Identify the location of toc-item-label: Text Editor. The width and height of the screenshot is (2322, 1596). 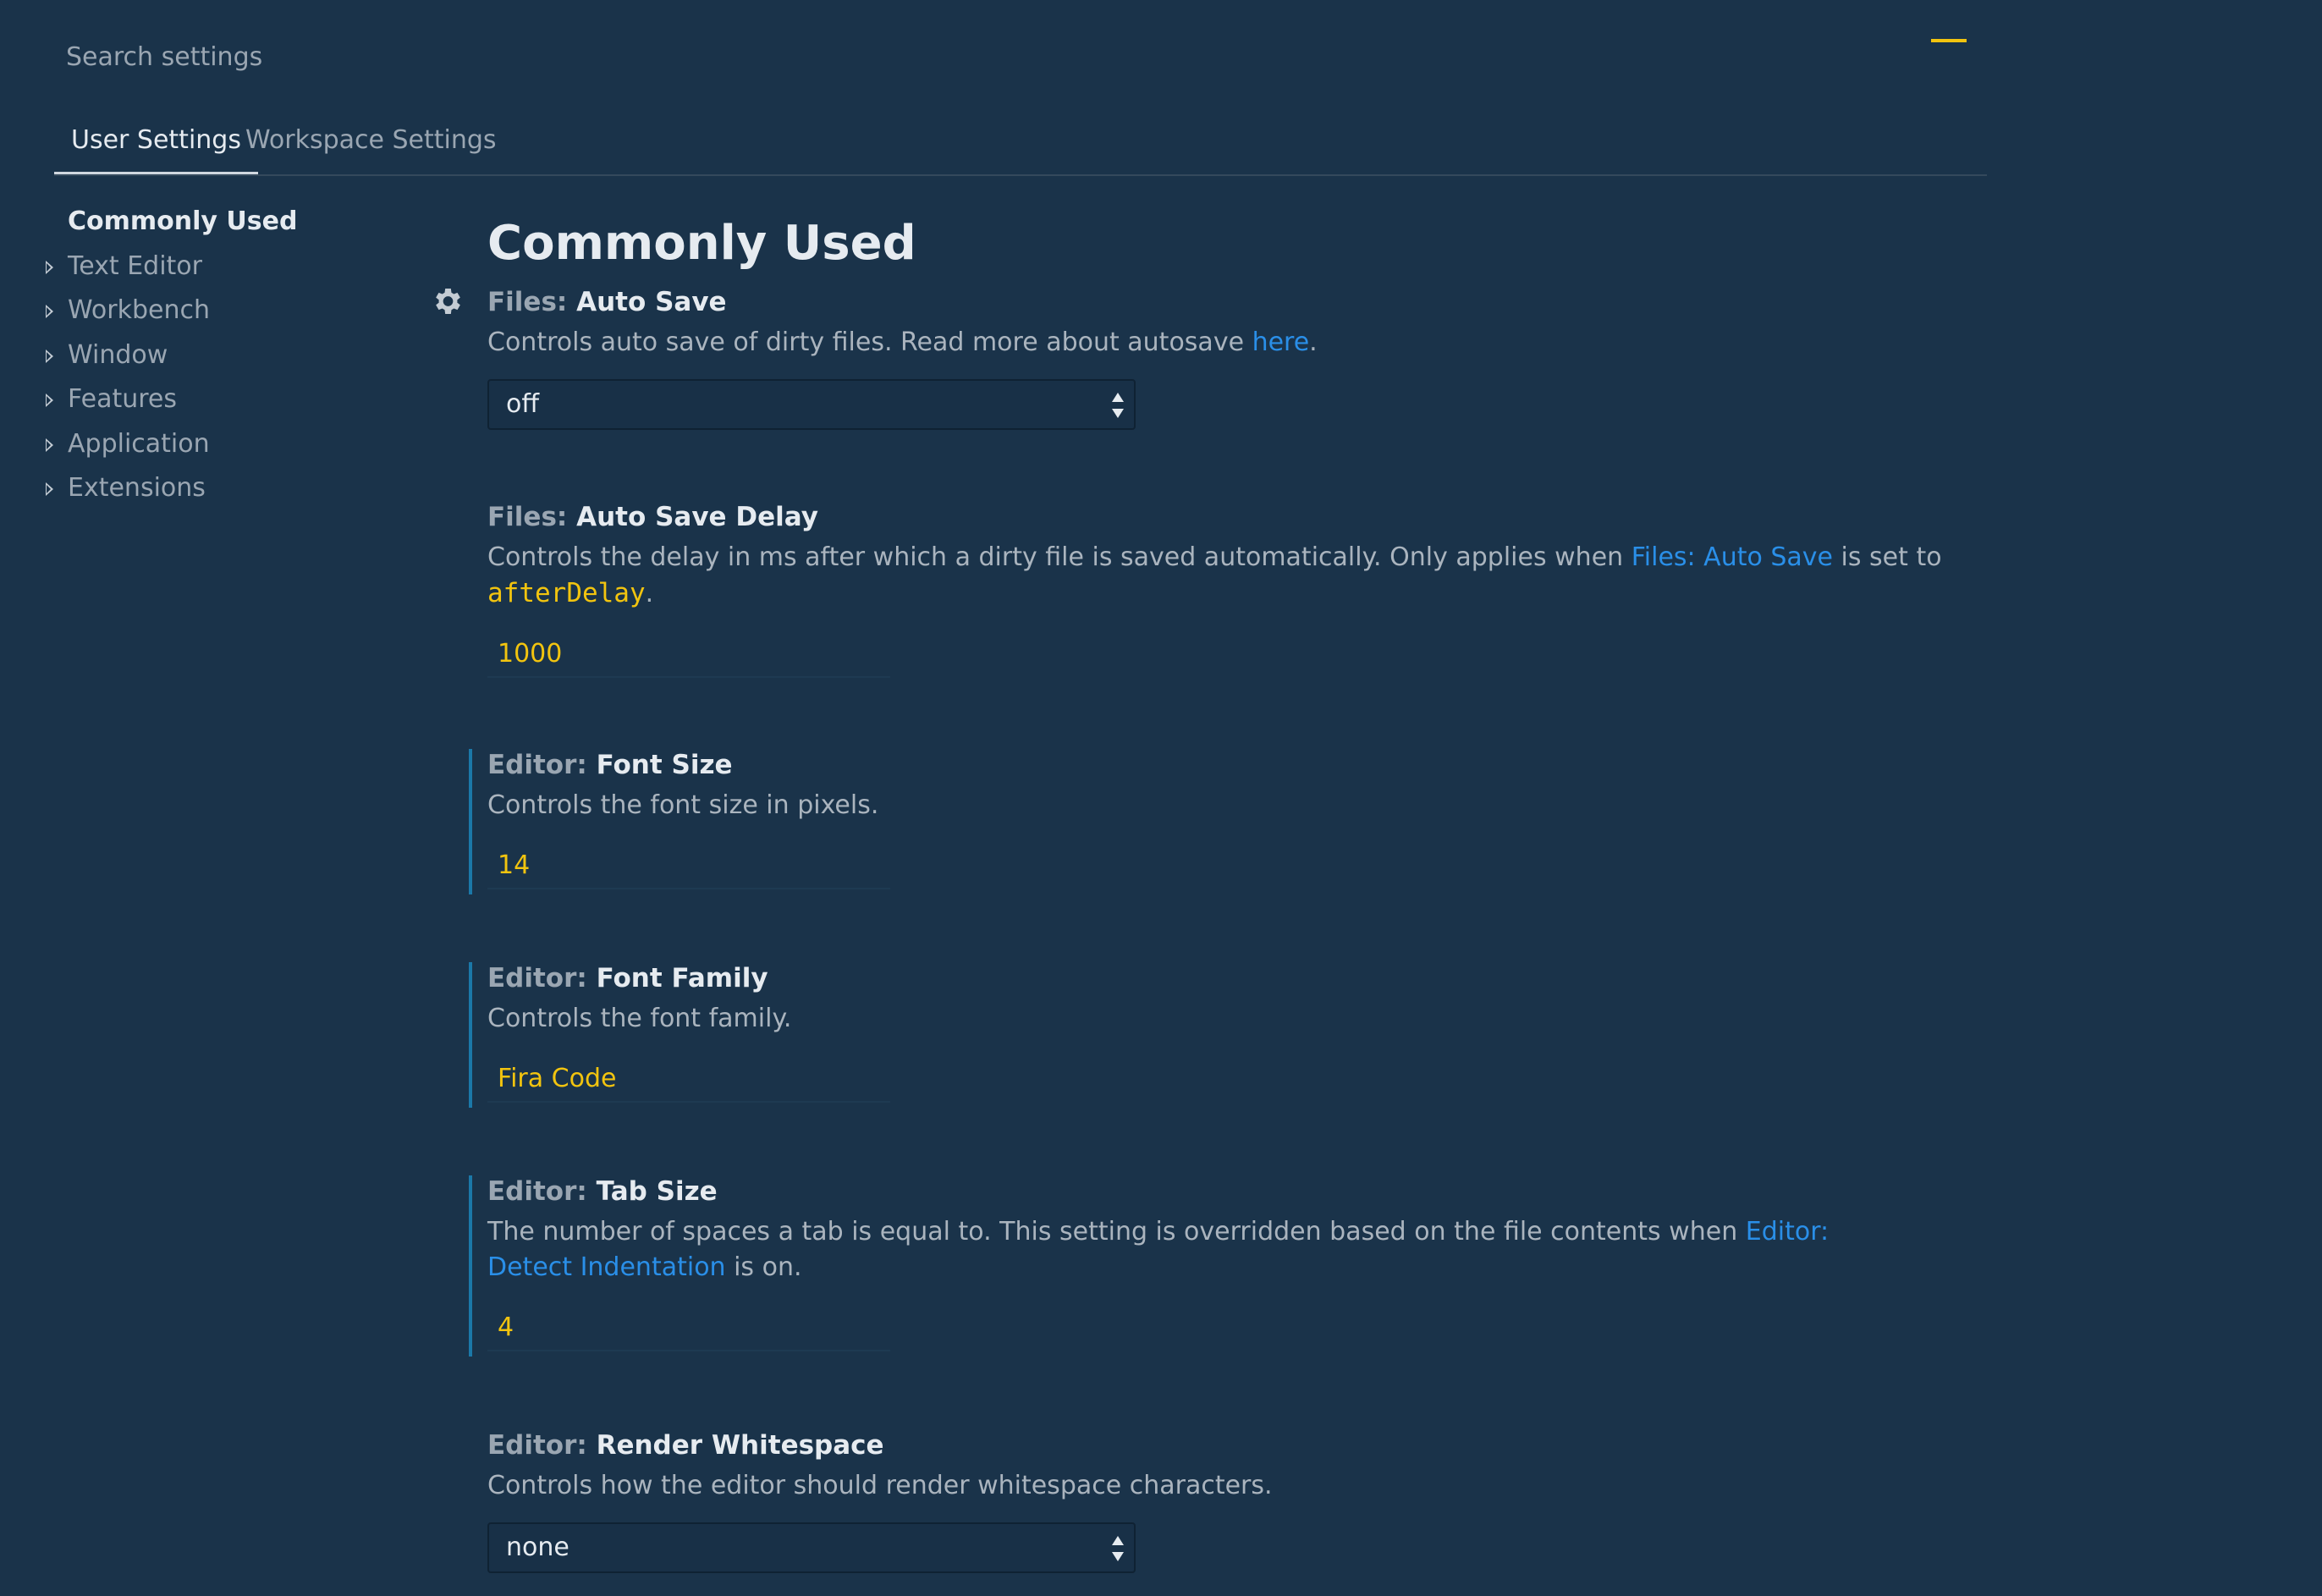
(135, 265).